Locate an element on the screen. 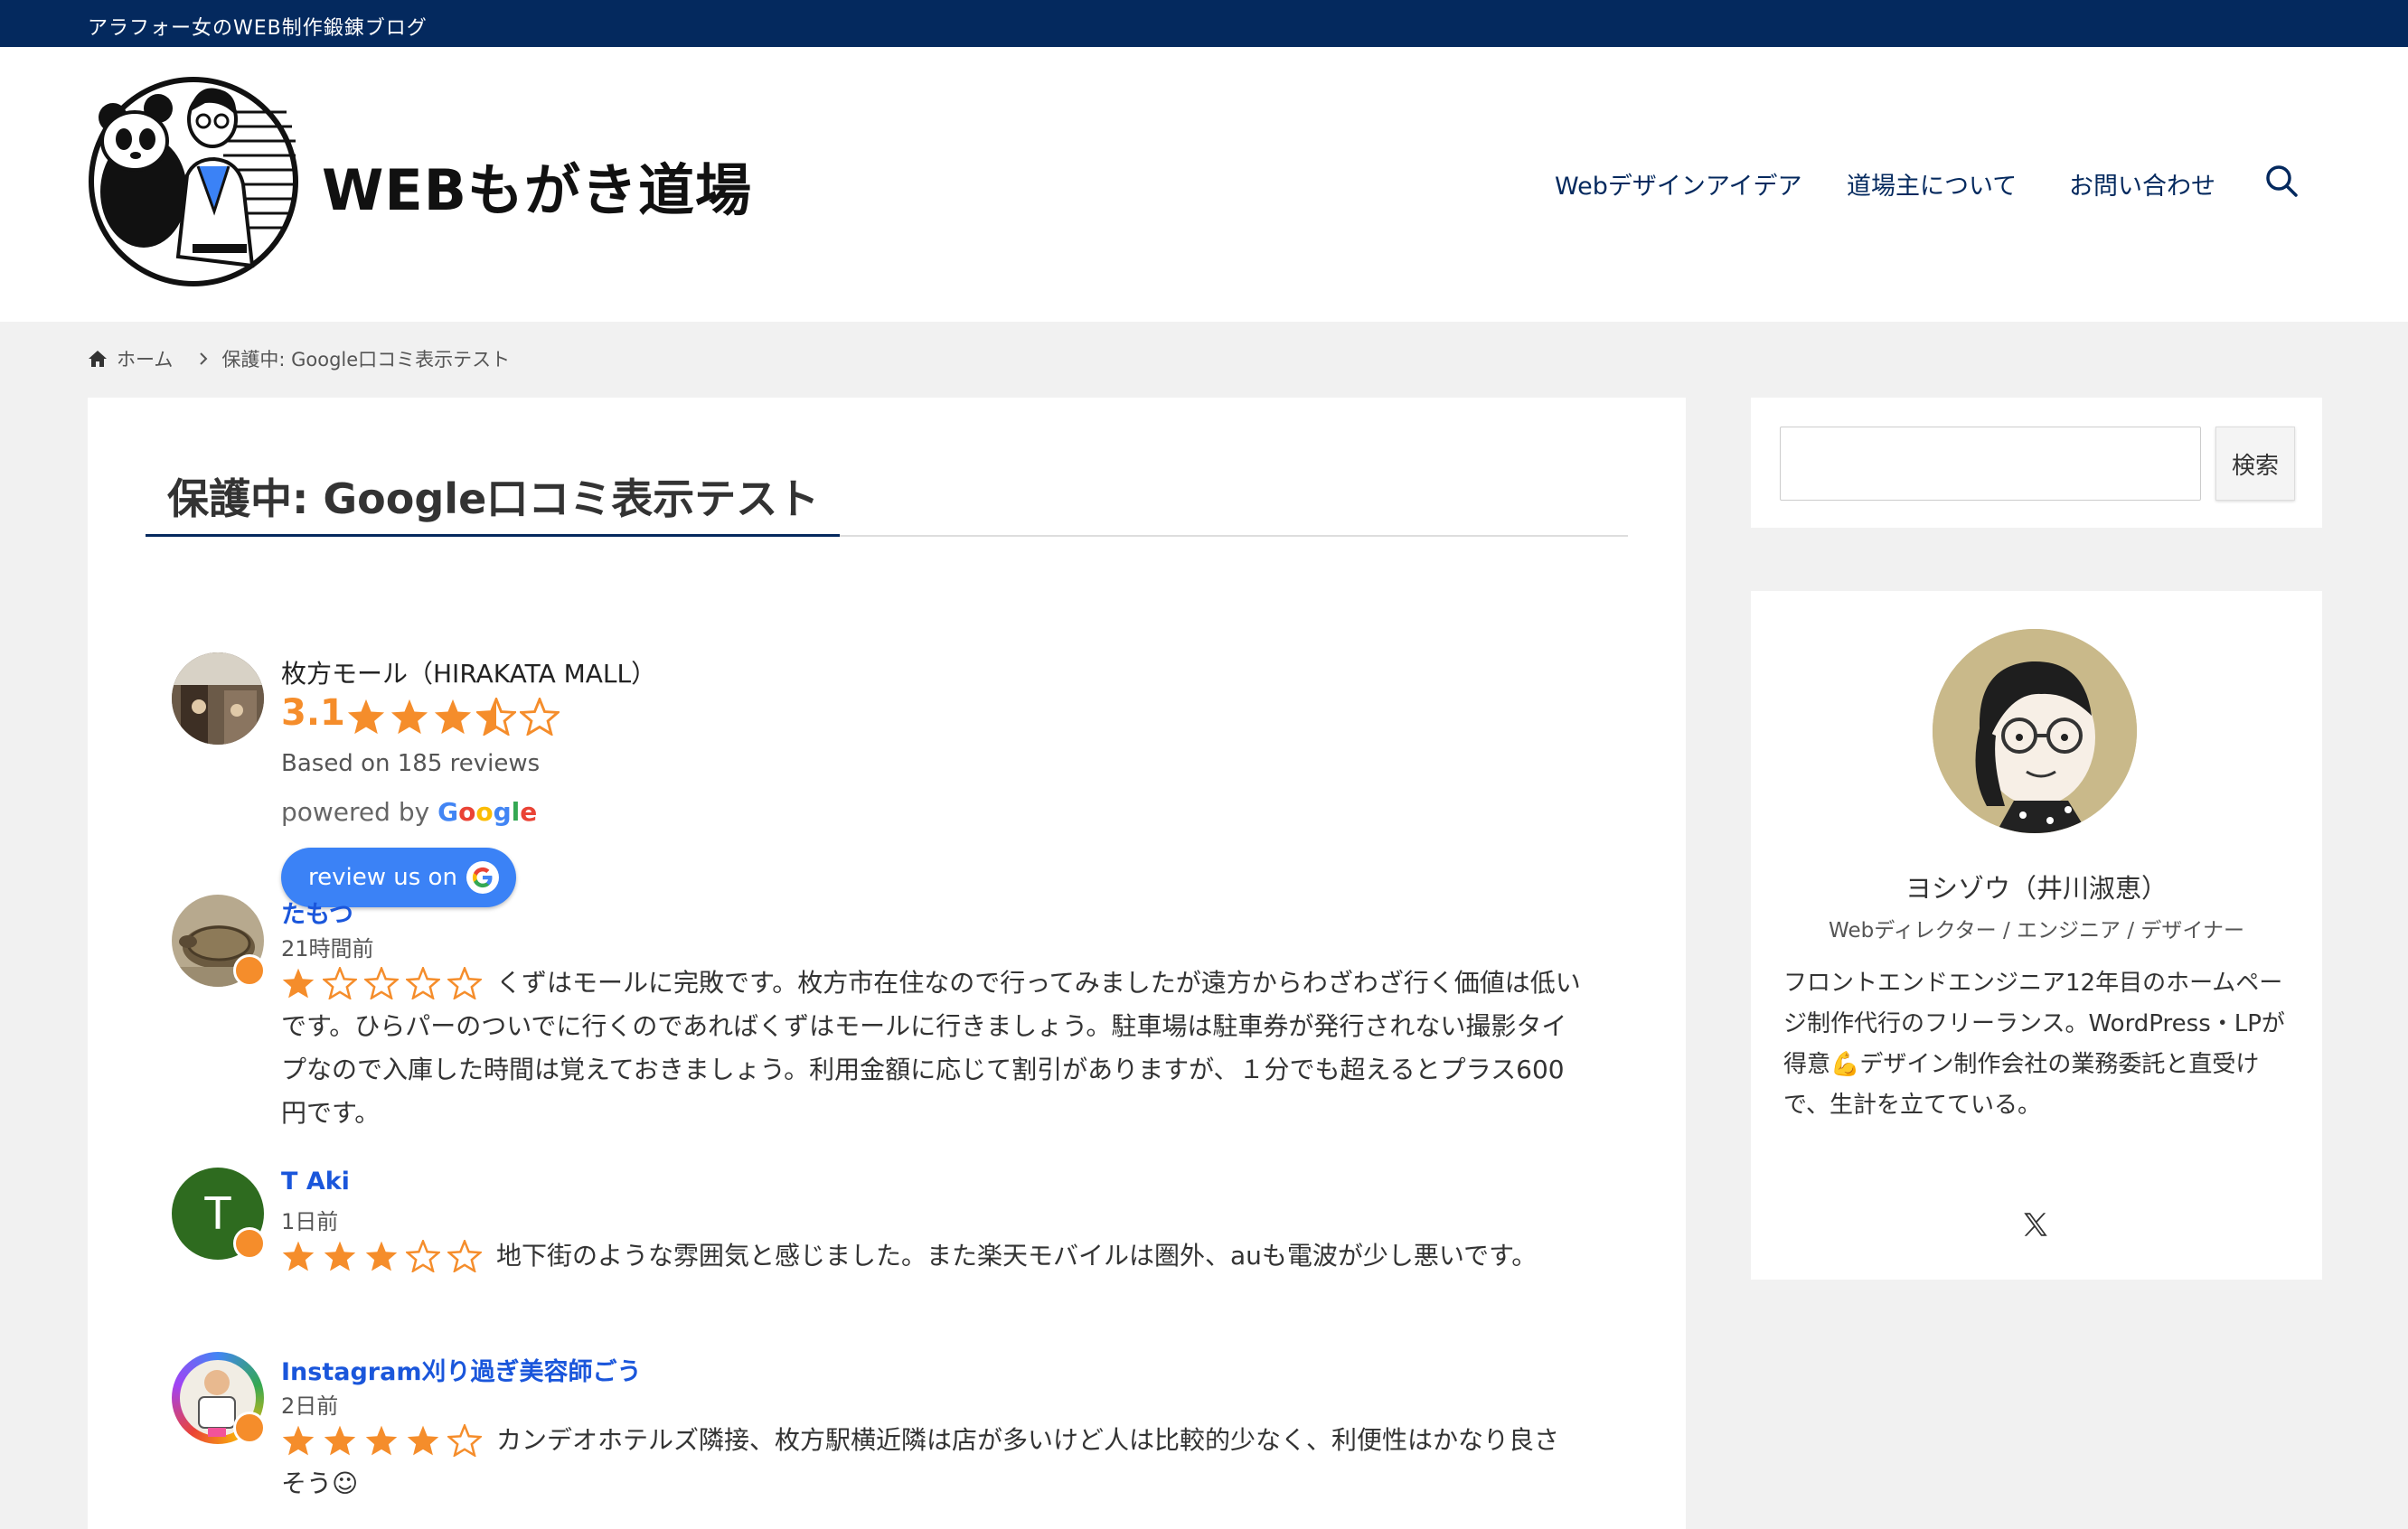 The width and height of the screenshot is (2408, 1529). breadcrumb-current: 保護中: Google口コミ表示テスト is located at coordinates (366, 360).